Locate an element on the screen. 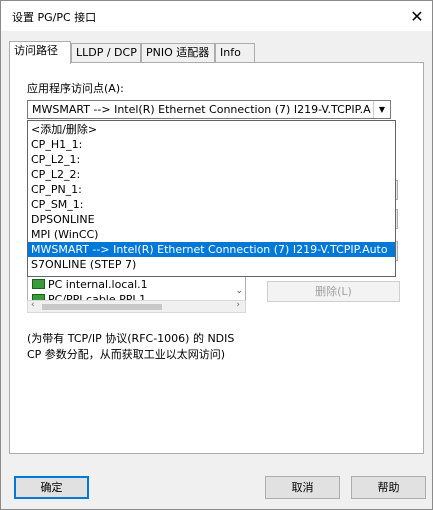 This screenshot has height=510, width=433. dropdown-item: S7ONLINE (STEP 7) is located at coordinates (211, 264).